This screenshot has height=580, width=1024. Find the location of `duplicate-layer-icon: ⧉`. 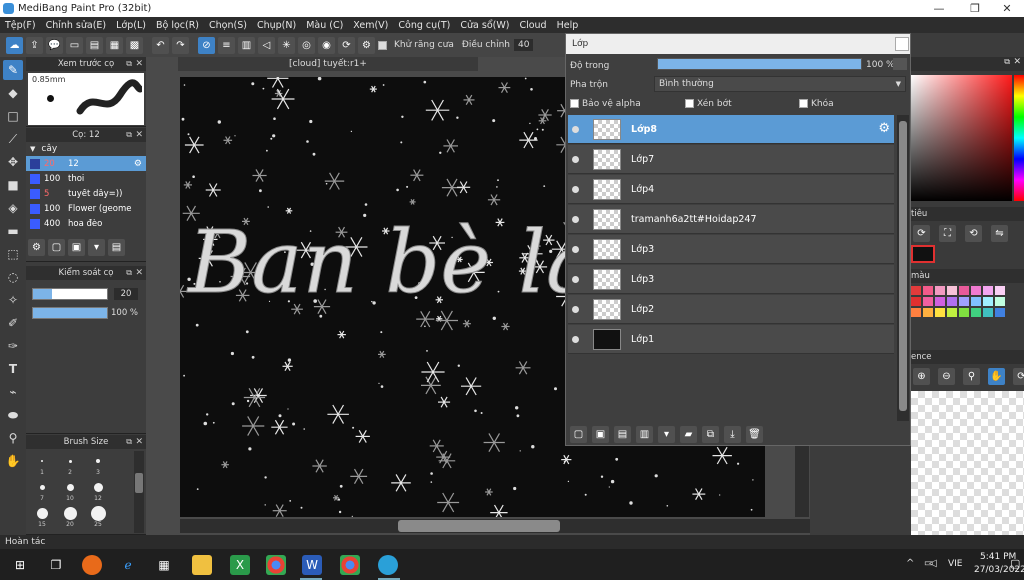

duplicate-layer-icon: ⧉ is located at coordinates (710, 434).